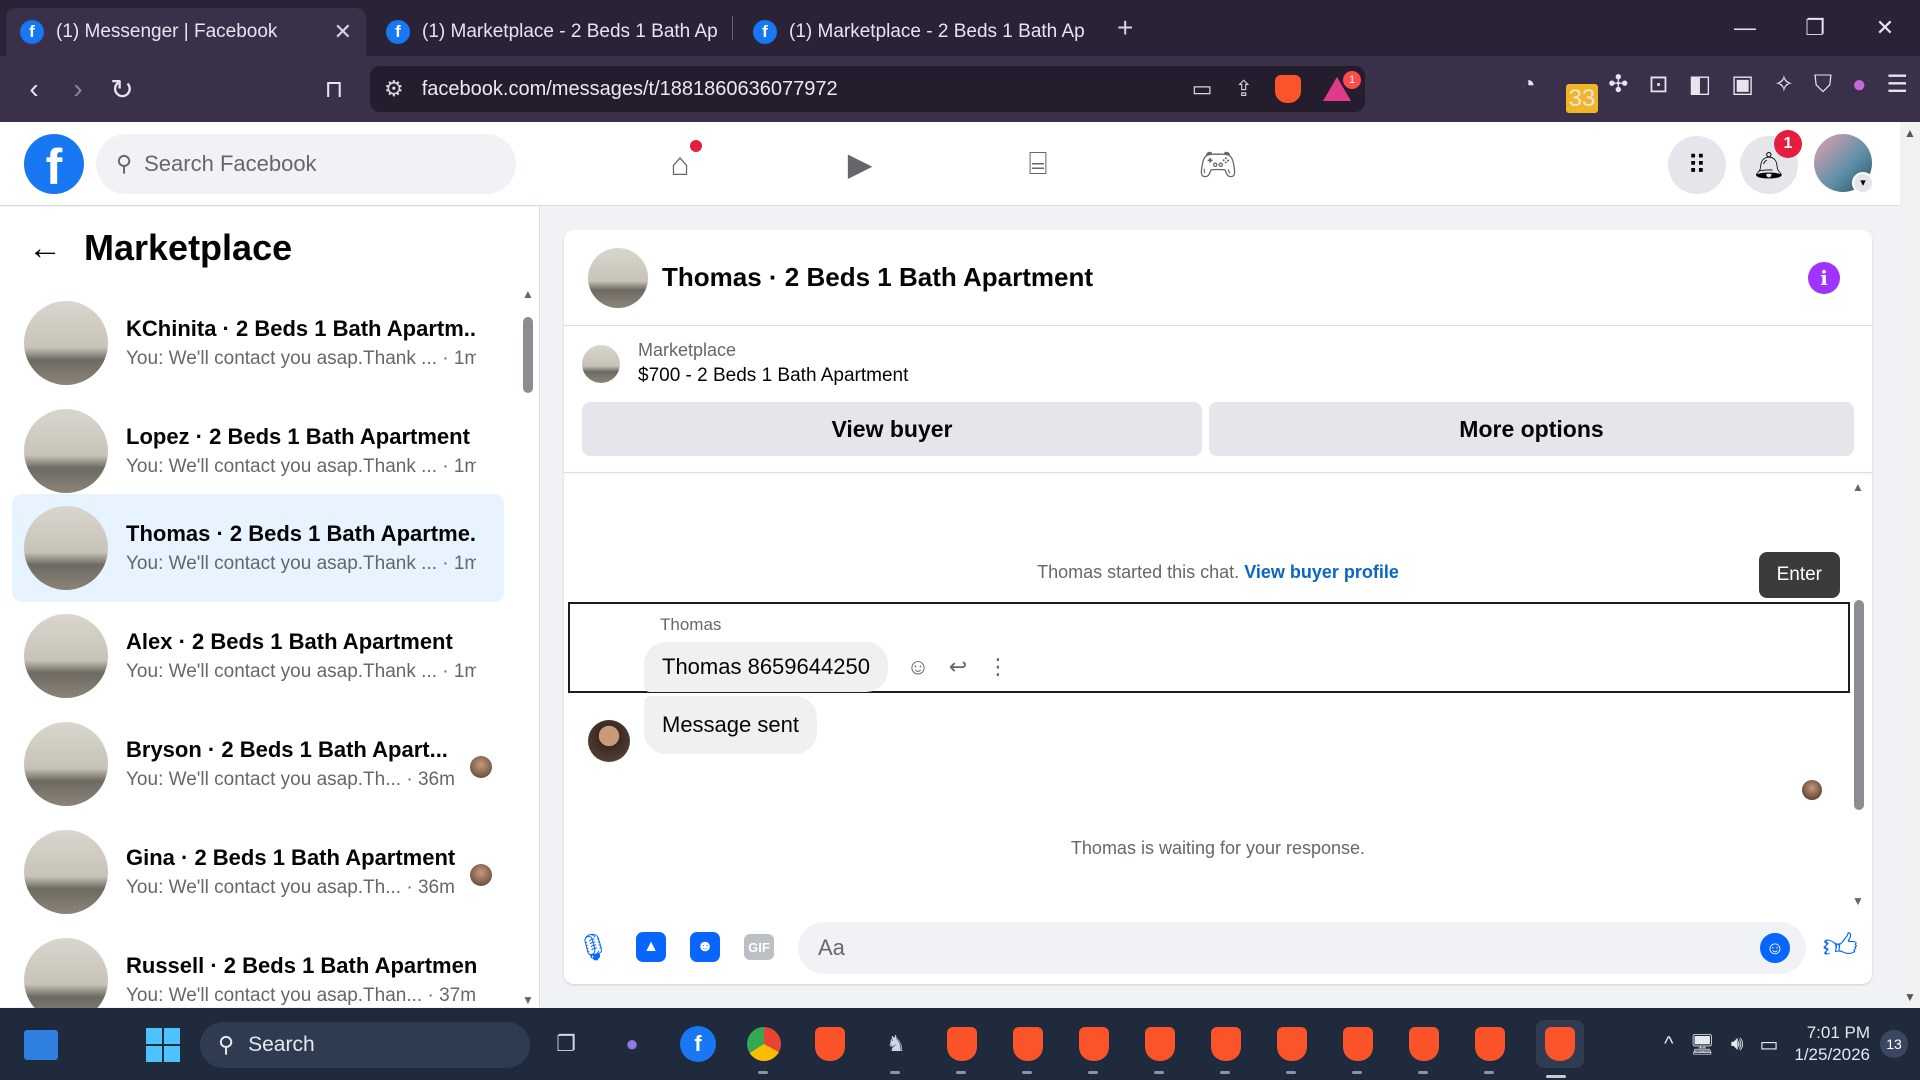 The width and height of the screenshot is (1920, 1080). I want to click on site-settings-icon: ⚙, so click(394, 89).